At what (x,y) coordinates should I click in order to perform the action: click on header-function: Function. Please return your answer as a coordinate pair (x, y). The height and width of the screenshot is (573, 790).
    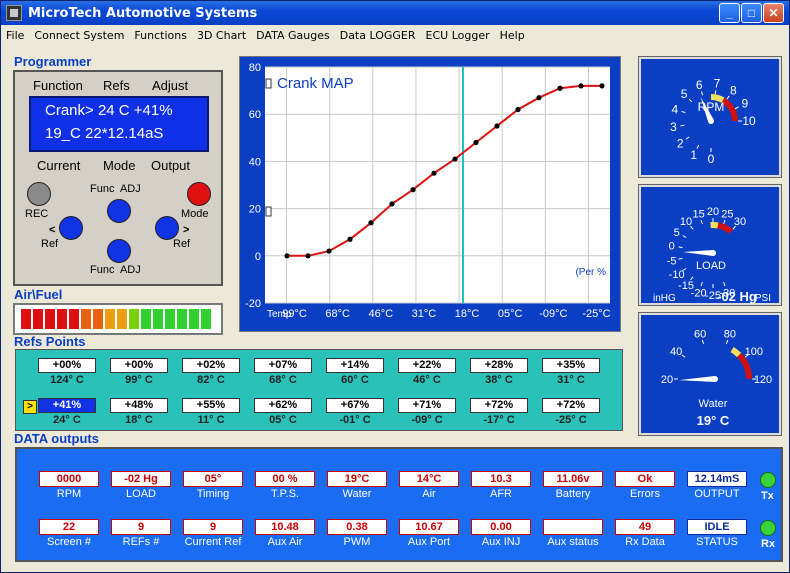
    Looking at the image, I should click on (58, 85).